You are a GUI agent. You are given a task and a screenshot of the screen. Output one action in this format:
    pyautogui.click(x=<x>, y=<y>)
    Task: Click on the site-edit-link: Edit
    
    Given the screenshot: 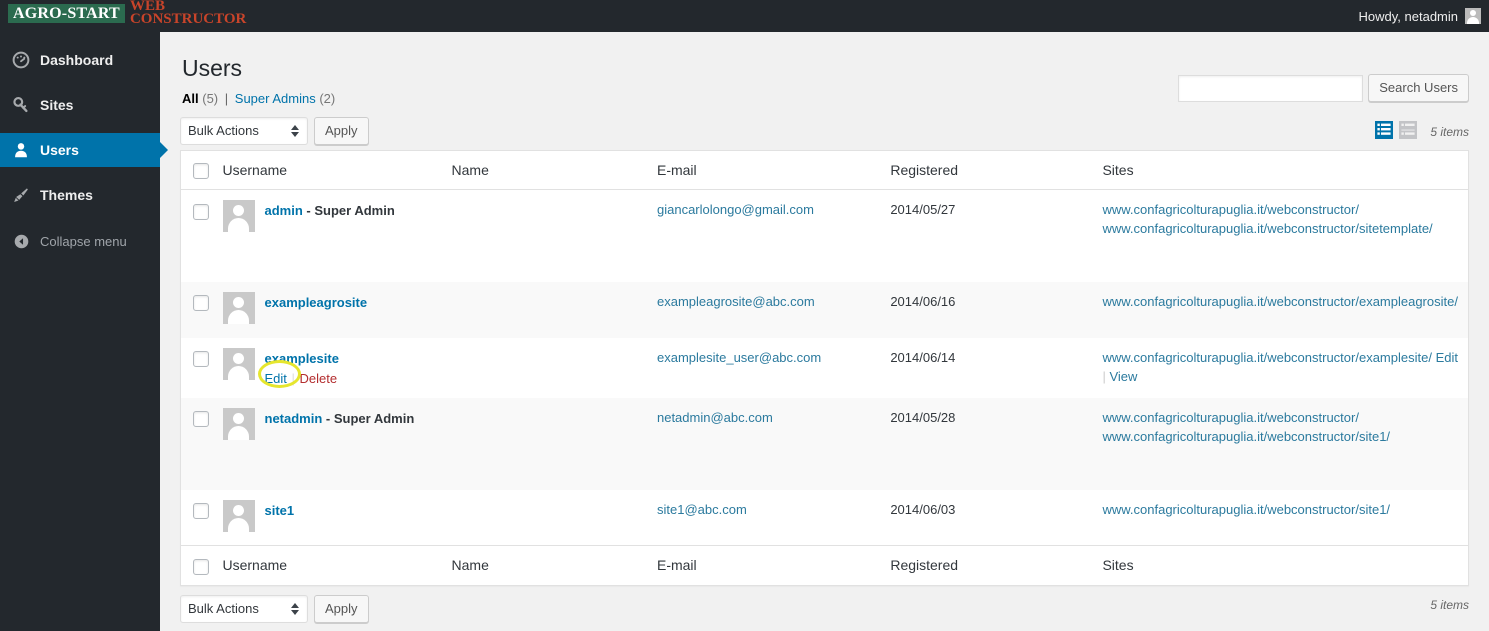 What is the action you would take?
    pyautogui.click(x=1447, y=357)
    